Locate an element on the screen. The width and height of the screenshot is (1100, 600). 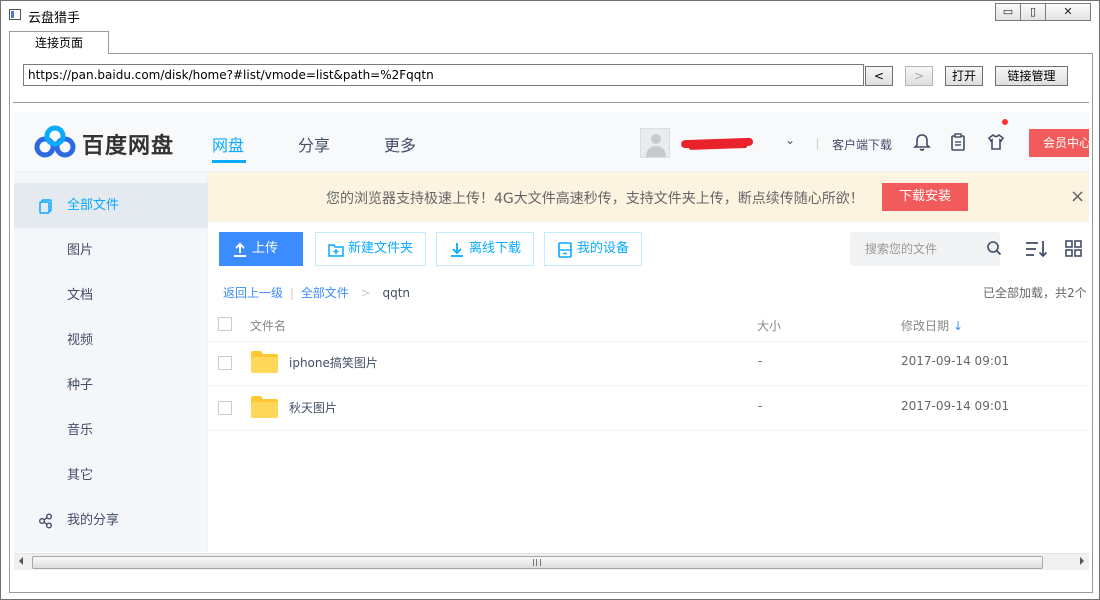
sidebar: 全部文件 图片 文档 视频 种子 音乐 其它 我的分享 is located at coordinates (111, 362).